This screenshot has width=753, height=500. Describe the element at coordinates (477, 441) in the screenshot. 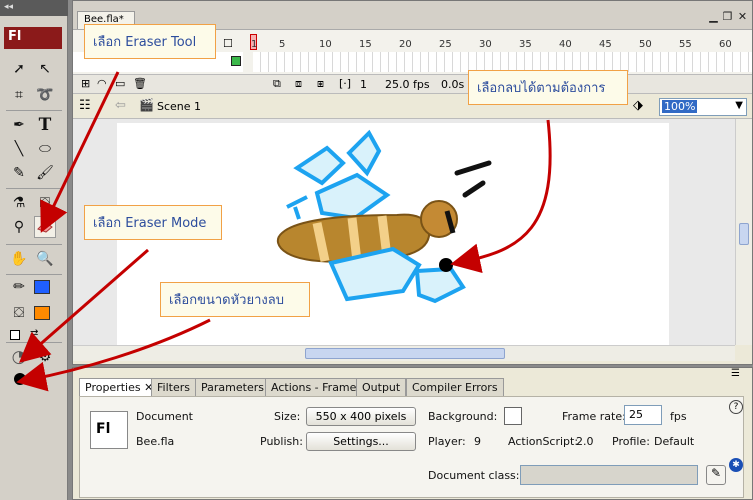

I see `player-value: 9` at that location.